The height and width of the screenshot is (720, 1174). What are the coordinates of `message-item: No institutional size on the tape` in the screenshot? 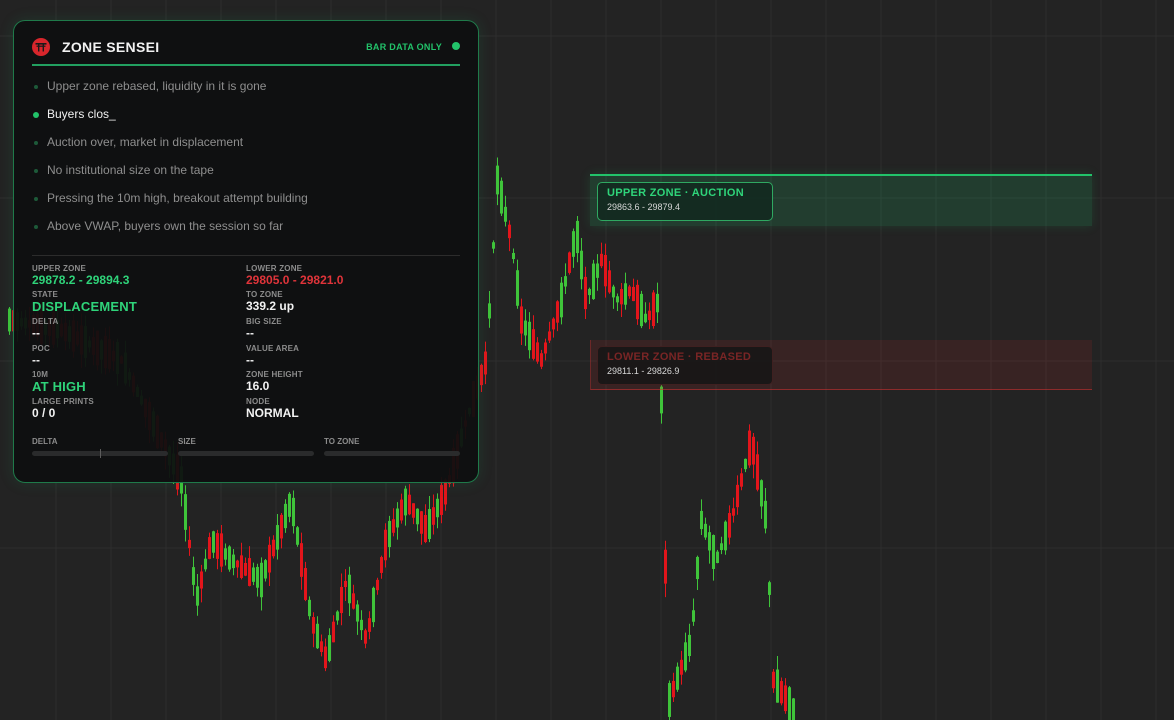 It's located at (246, 177).